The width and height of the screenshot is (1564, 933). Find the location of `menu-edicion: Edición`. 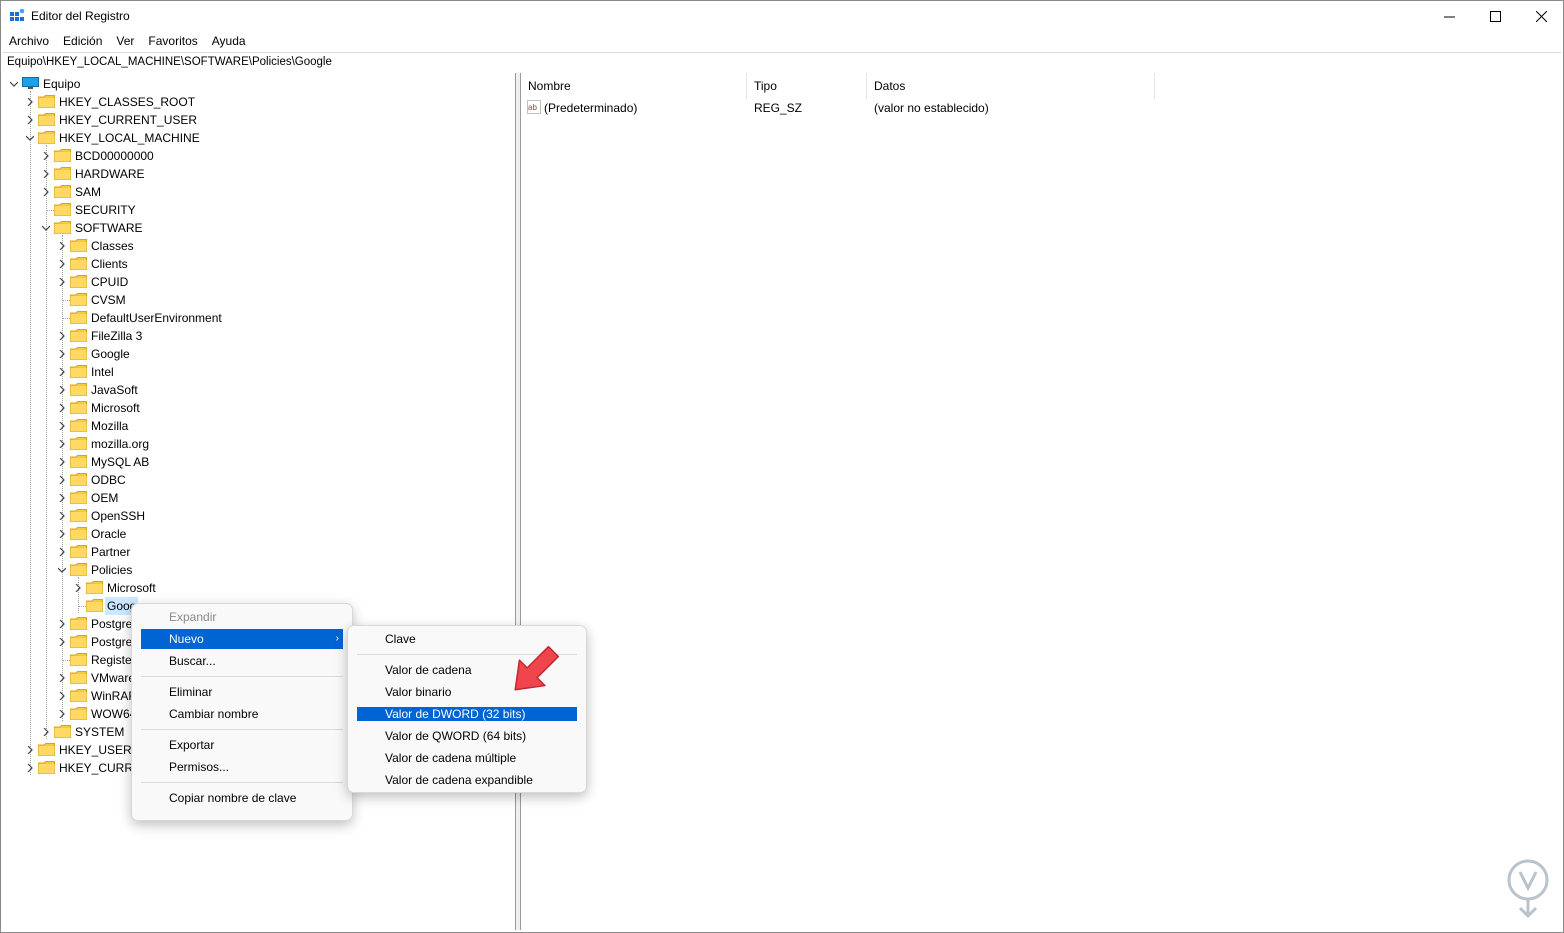

menu-edicion: Edición is located at coordinates (78, 42).